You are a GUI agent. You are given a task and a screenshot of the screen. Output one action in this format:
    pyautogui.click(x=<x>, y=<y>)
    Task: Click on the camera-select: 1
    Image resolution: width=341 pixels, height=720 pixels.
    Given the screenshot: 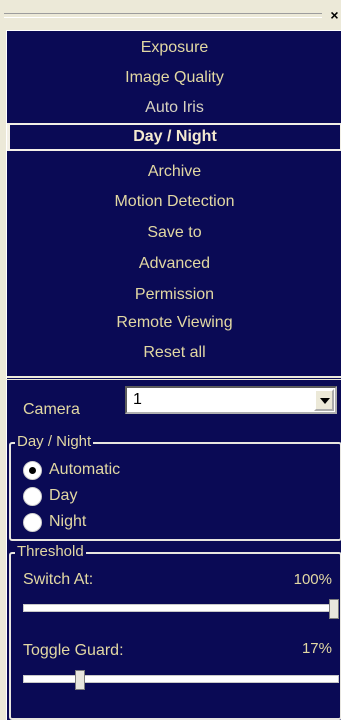 What is the action you would take?
    pyautogui.click(x=231, y=400)
    